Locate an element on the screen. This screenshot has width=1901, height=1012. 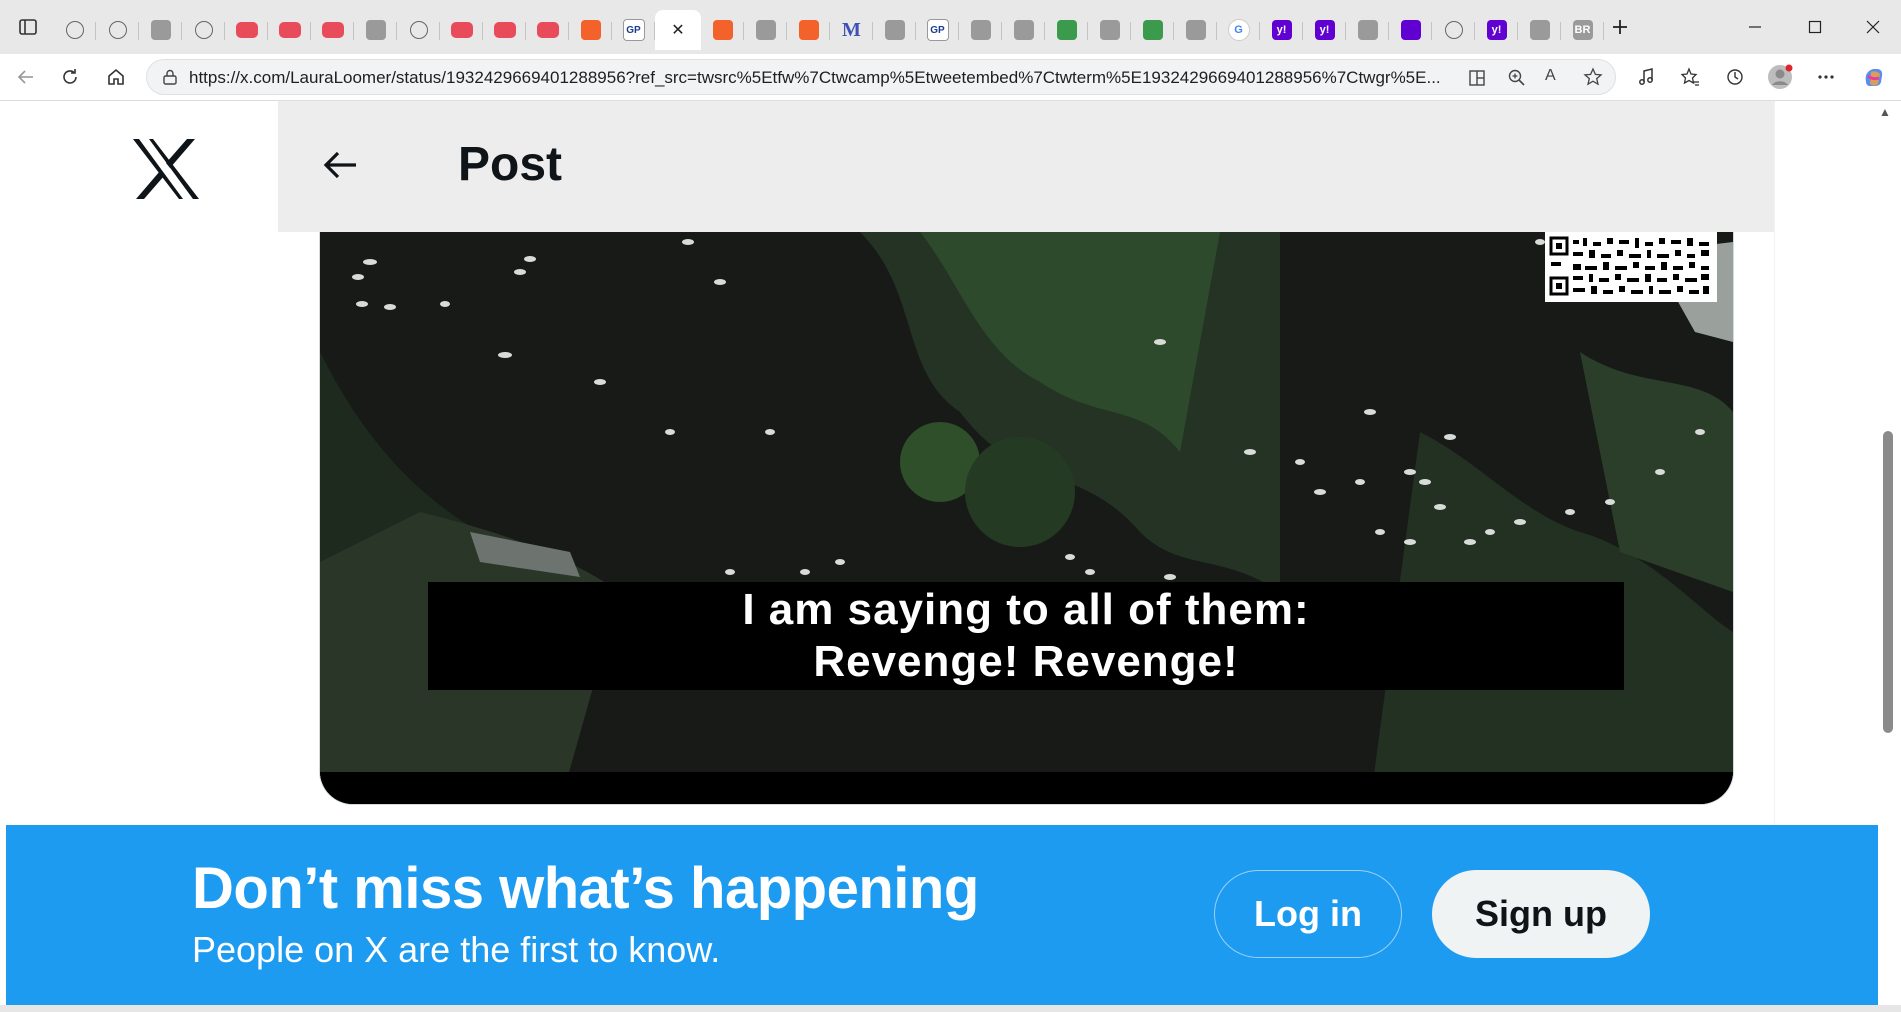
br-icon: BR is located at coordinates (1582, 30).